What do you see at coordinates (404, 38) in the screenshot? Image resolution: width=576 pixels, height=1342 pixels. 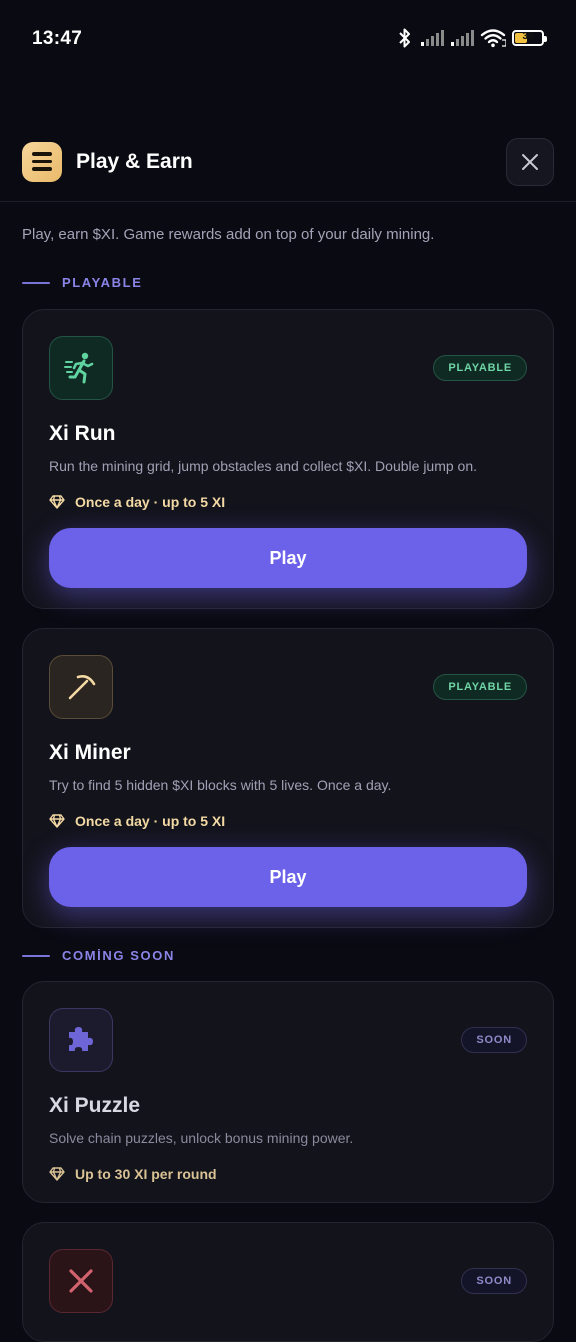 I see `bluetooth-icon` at bounding box center [404, 38].